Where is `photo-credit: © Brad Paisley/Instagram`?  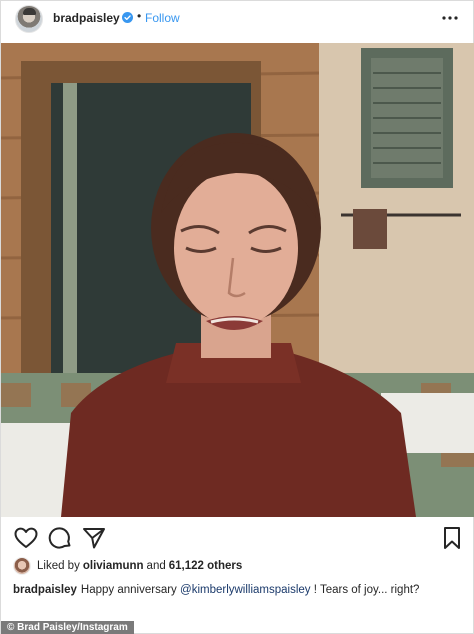 photo-credit: © Brad Paisley/Instagram is located at coordinates (67, 627).